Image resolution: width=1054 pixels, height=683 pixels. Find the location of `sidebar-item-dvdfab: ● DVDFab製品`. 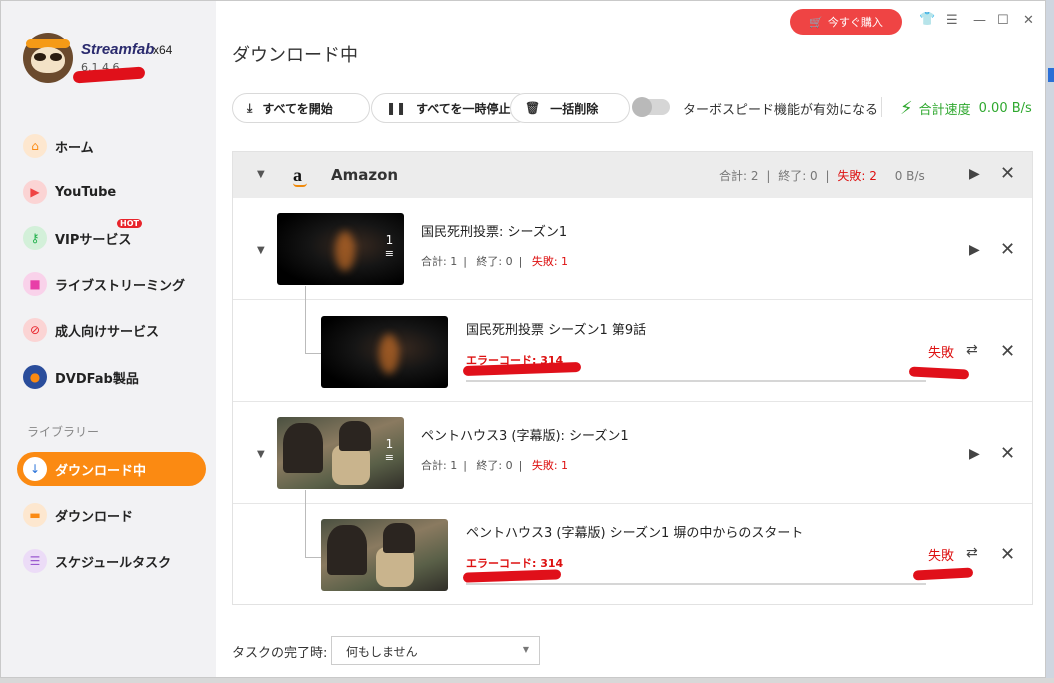

sidebar-item-dvdfab: ● DVDFab製品 is located at coordinates (81, 377).